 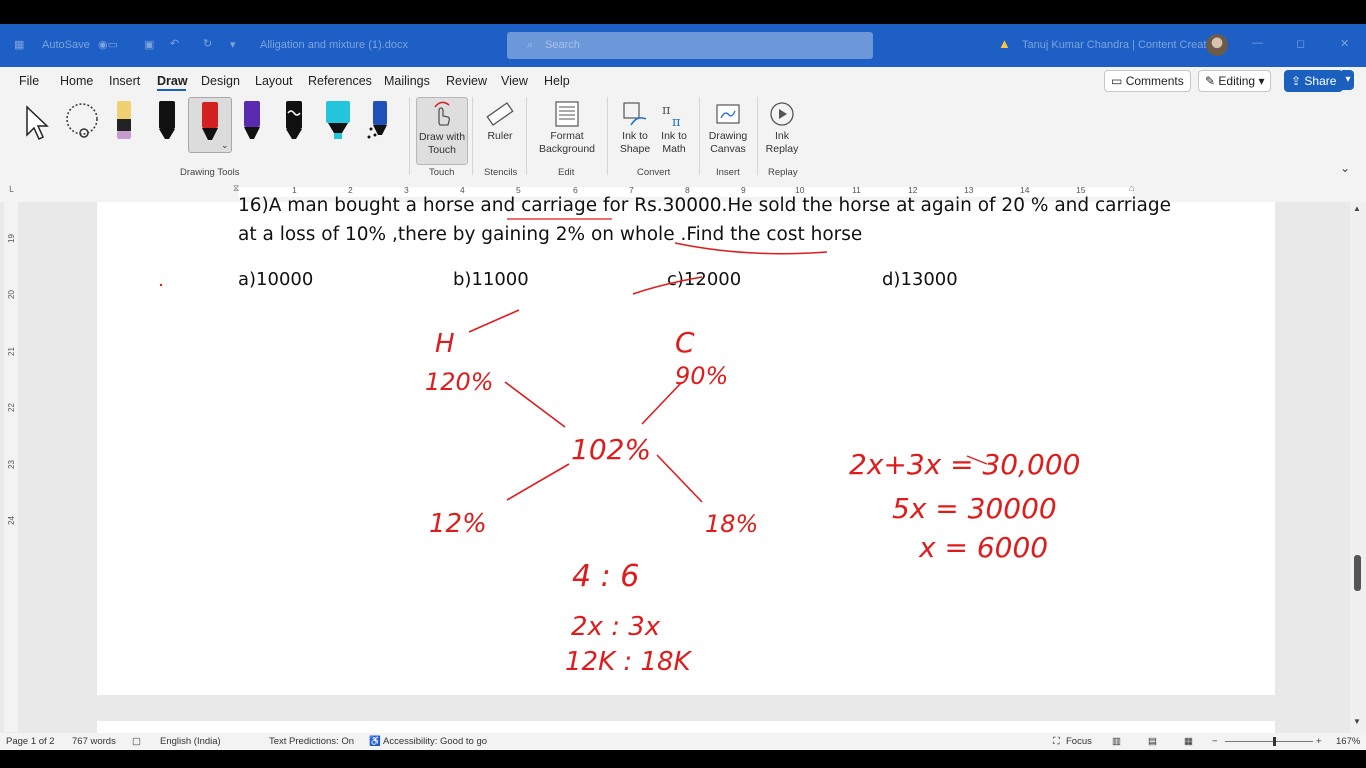 I want to click on tab-design: Design, so click(x=220, y=81).